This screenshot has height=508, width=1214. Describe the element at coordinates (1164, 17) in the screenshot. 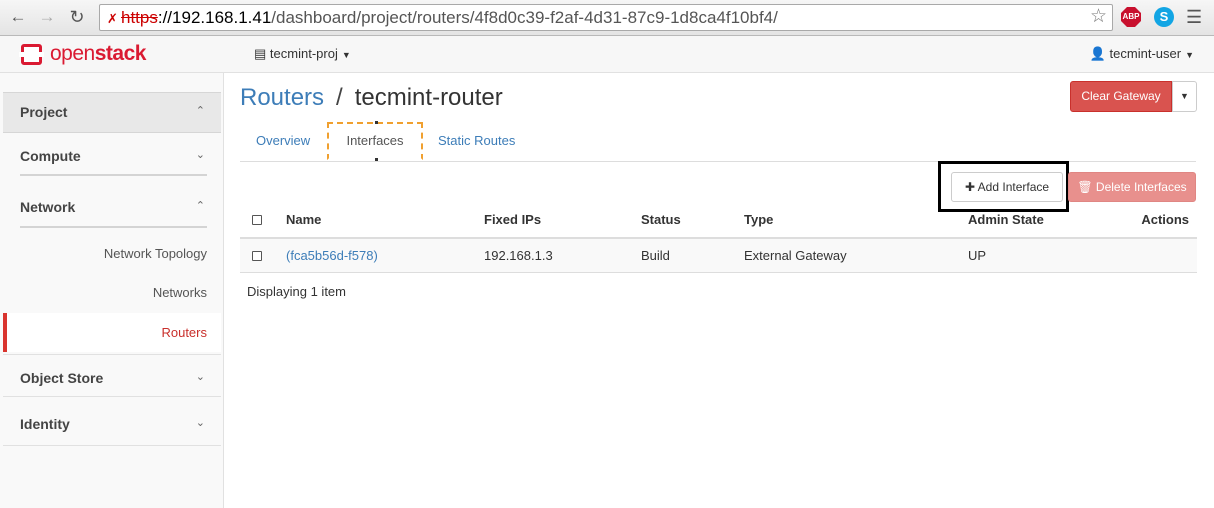

I see `skype-icon: S` at that location.